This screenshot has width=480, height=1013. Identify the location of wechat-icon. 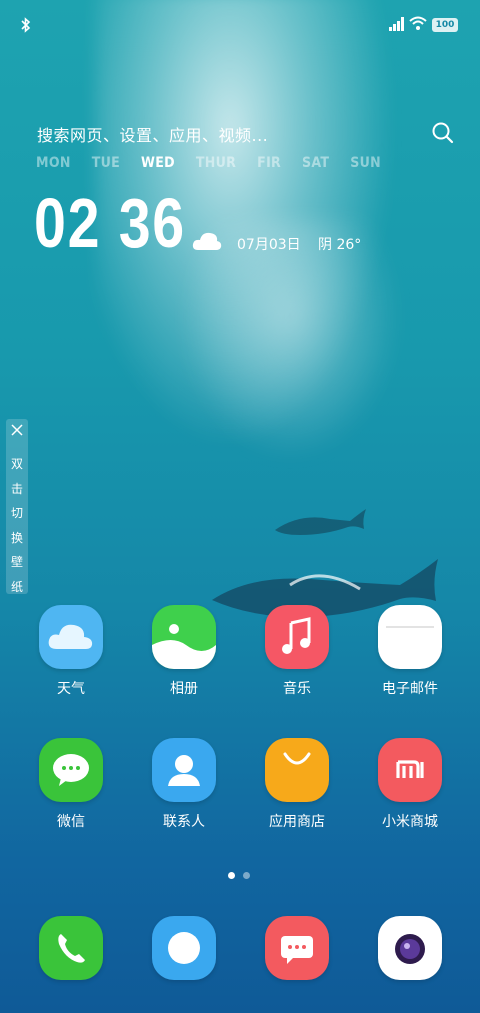
(71, 770).